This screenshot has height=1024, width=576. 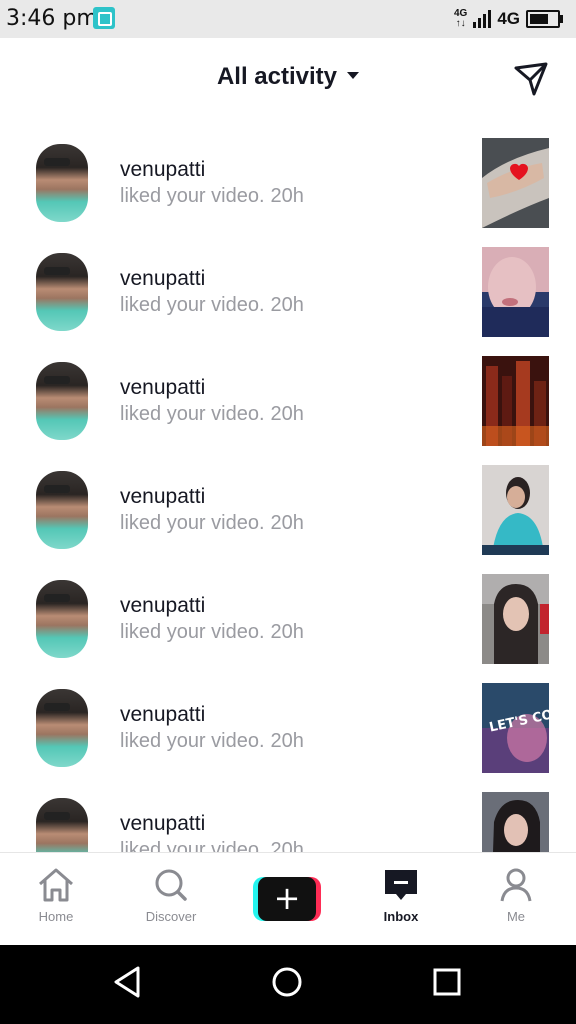 I want to click on profile-icon, so click(x=516, y=885).